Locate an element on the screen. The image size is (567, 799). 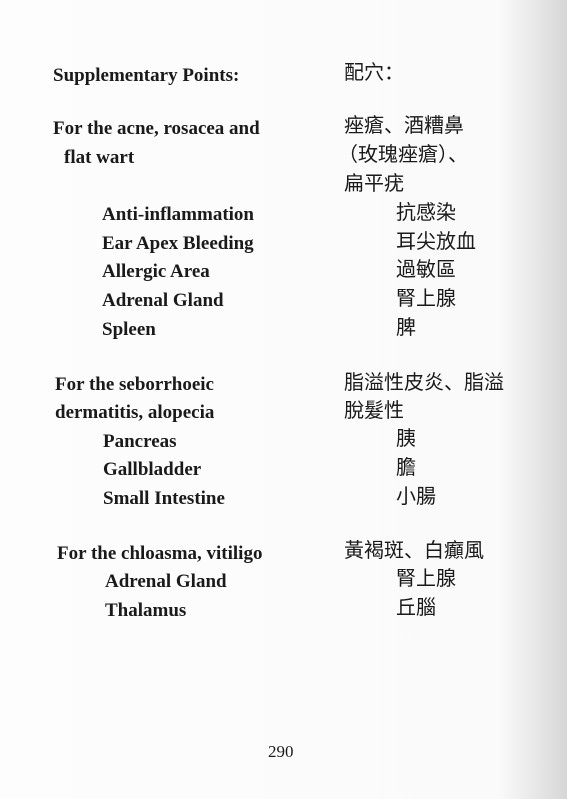
point-label-chinese: 脾 is located at coordinates (406, 327).